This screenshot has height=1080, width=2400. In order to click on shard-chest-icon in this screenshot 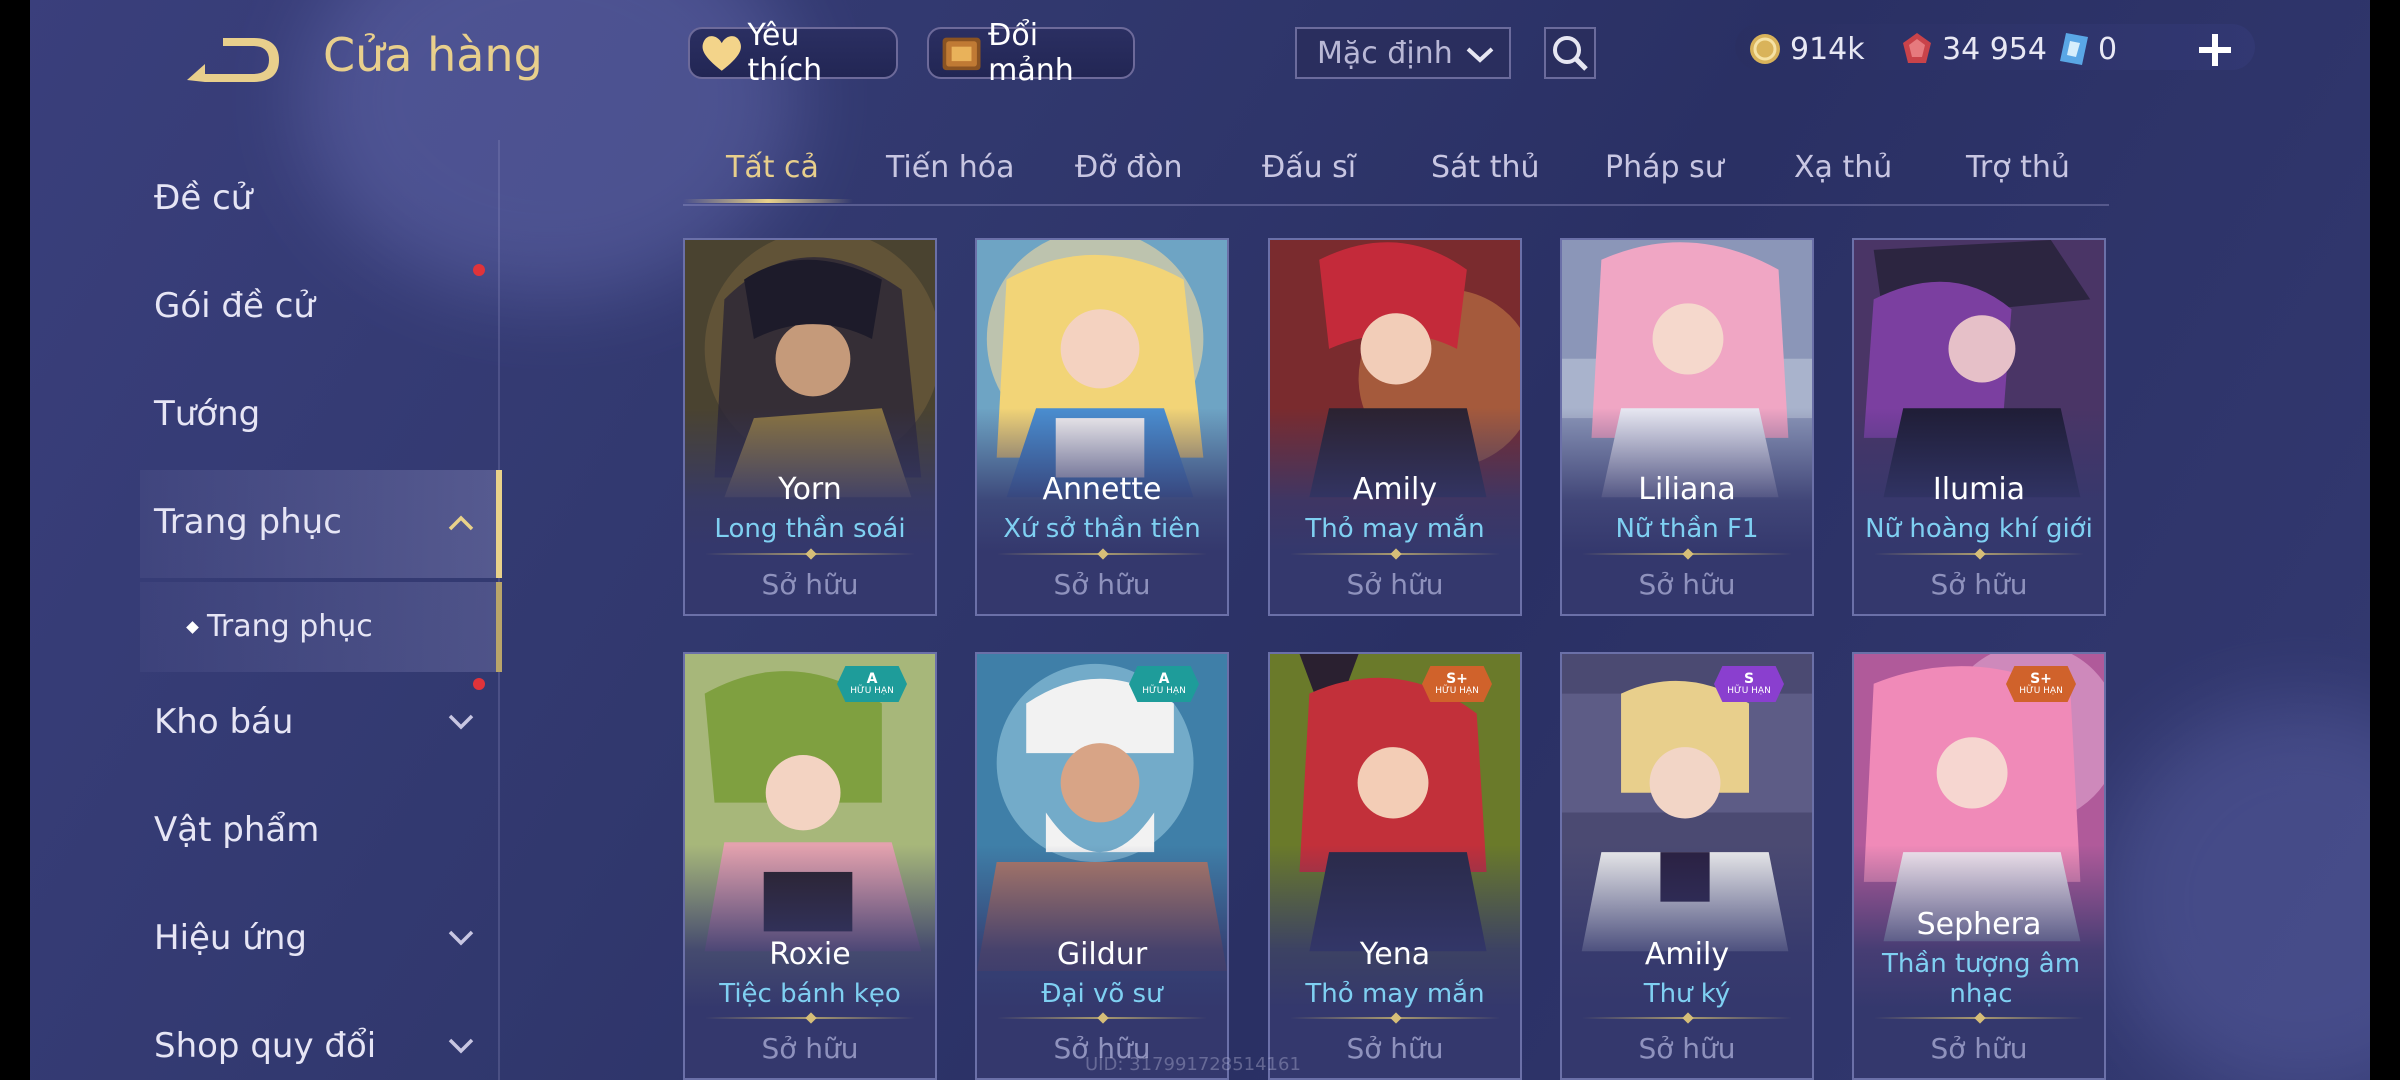, I will do `click(961, 54)`.